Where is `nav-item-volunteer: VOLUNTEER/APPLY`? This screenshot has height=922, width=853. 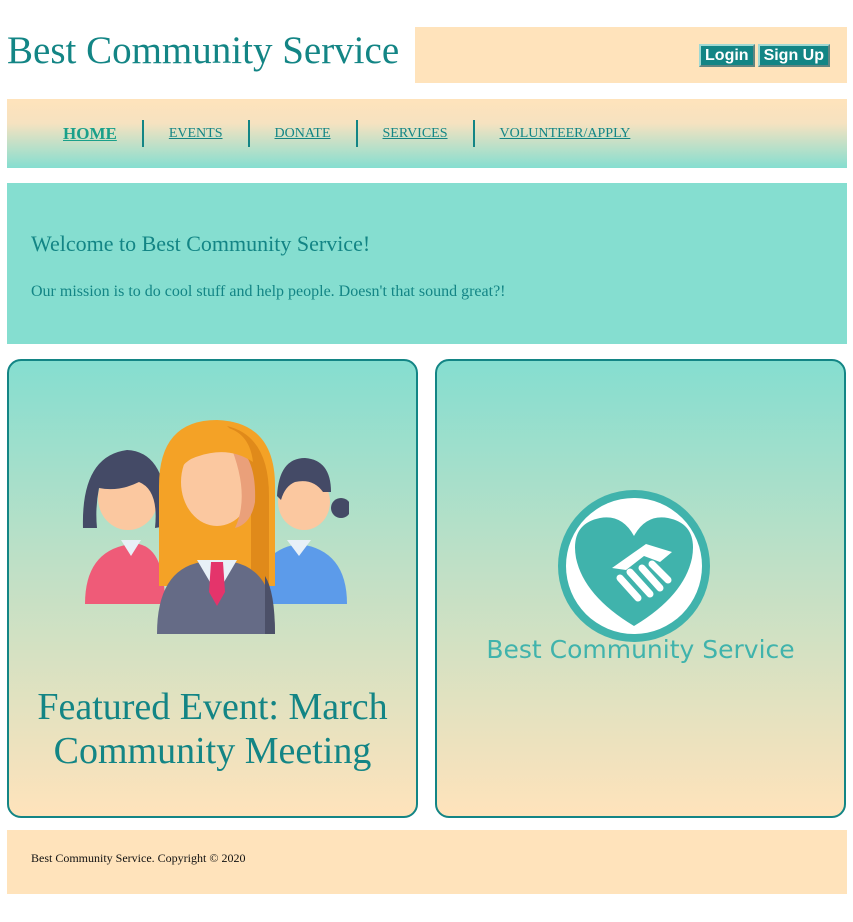 nav-item-volunteer: VOLUNTEER/APPLY is located at coordinates (565, 134).